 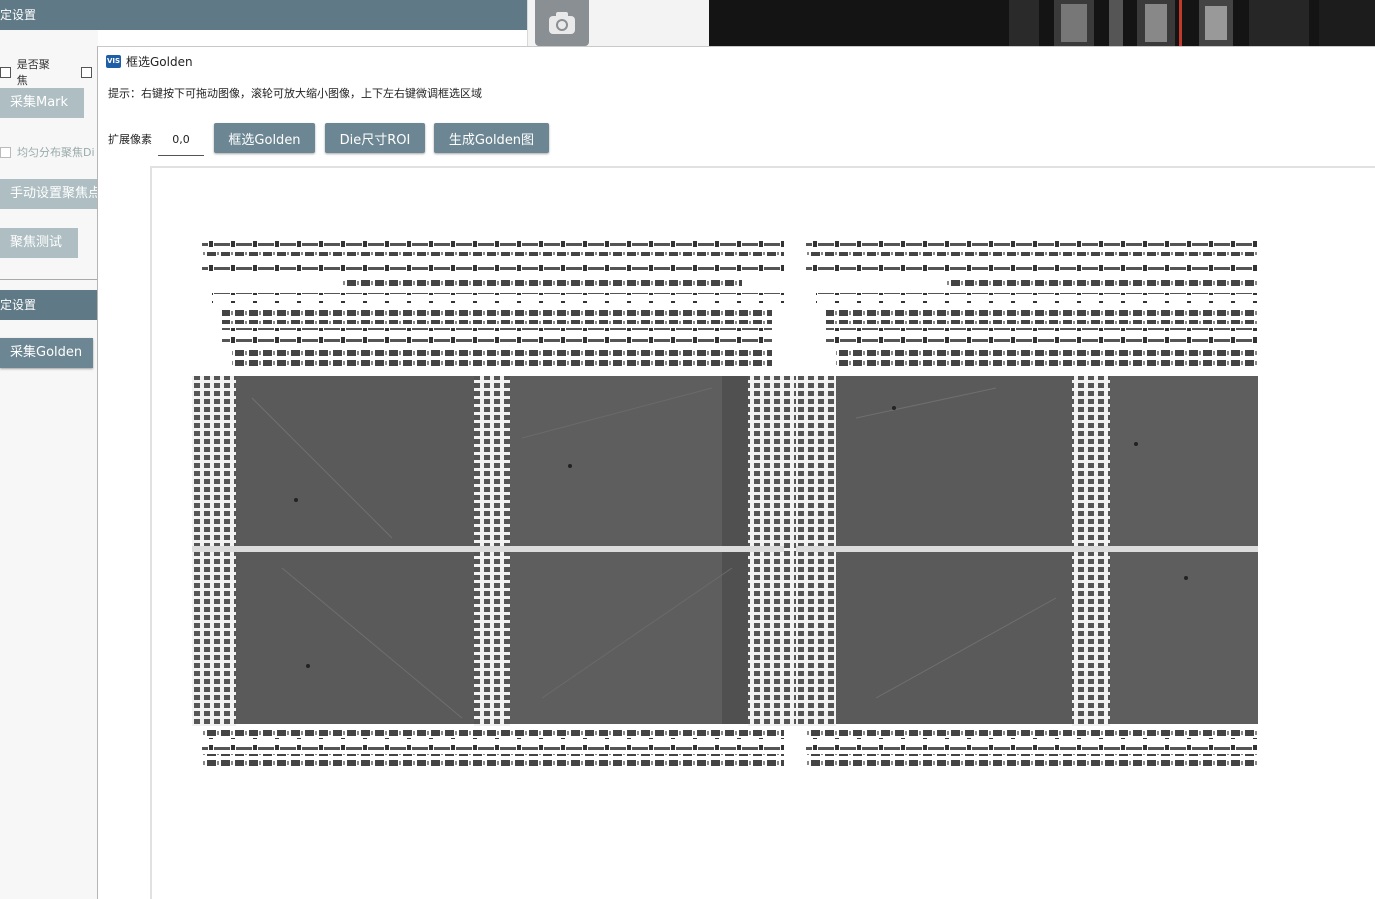 What do you see at coordinates (181, 139) in the screenshot?
I see `expand-pixels-input` at bounding box center [181, 139].